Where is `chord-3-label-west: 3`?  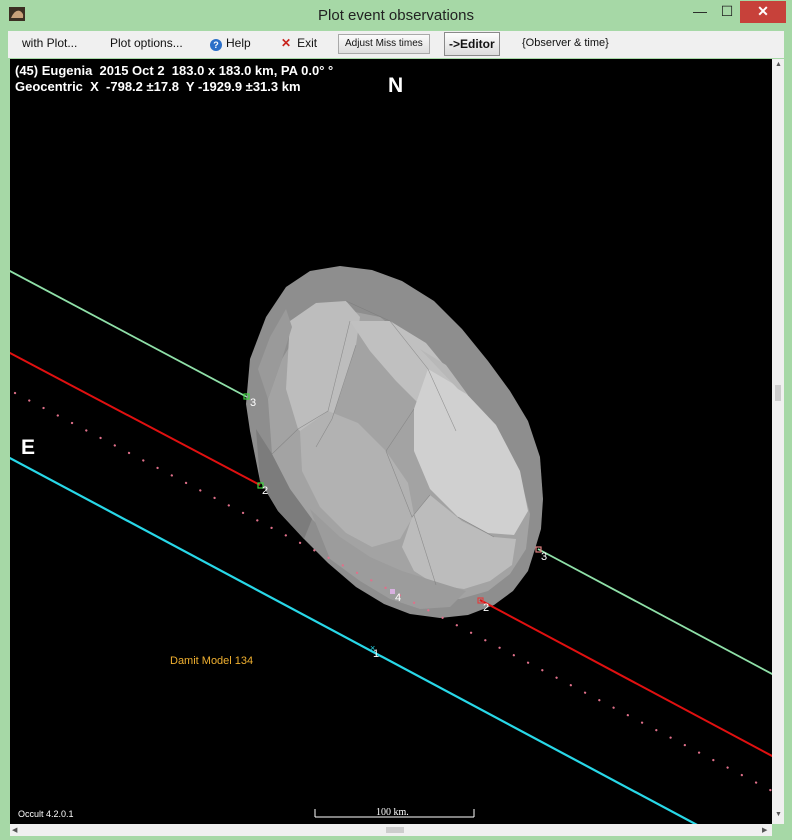
chord-3-label-west: 3 is located at coordinates (253, 403).